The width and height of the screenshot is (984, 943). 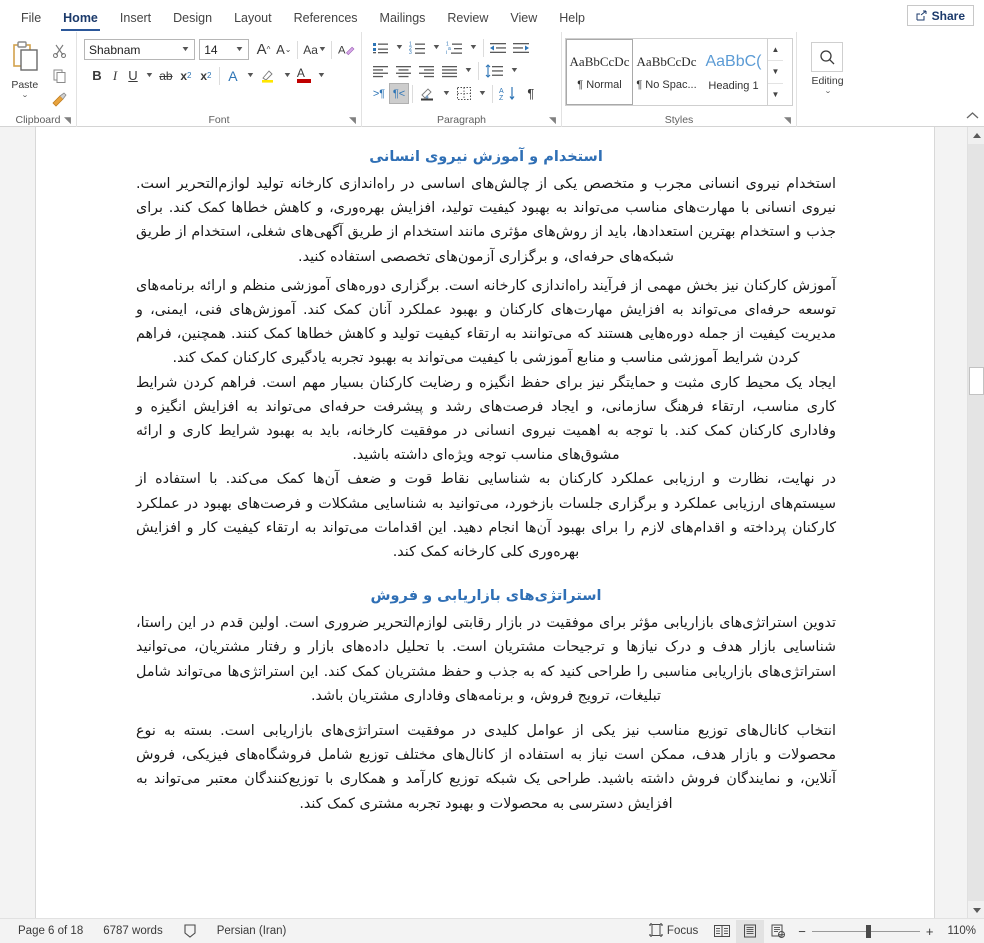 What do you see at coordinates (976, 381) in the screenshot?
I see `scrollbar-thumb` at bounding box center [976, 381].